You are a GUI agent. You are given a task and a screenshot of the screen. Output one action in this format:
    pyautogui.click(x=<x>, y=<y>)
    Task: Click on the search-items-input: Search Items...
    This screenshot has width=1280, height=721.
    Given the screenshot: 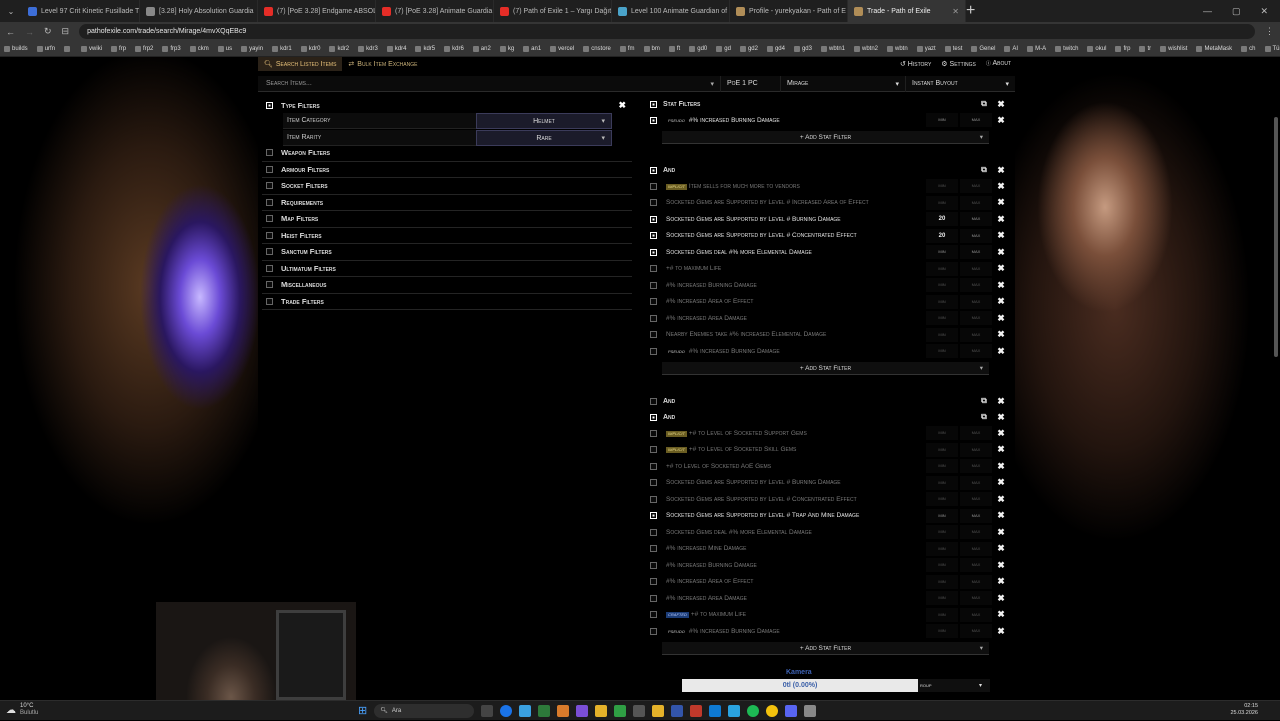 What is the action you would take?
    pyautogui.click(x=484, y=83)
    